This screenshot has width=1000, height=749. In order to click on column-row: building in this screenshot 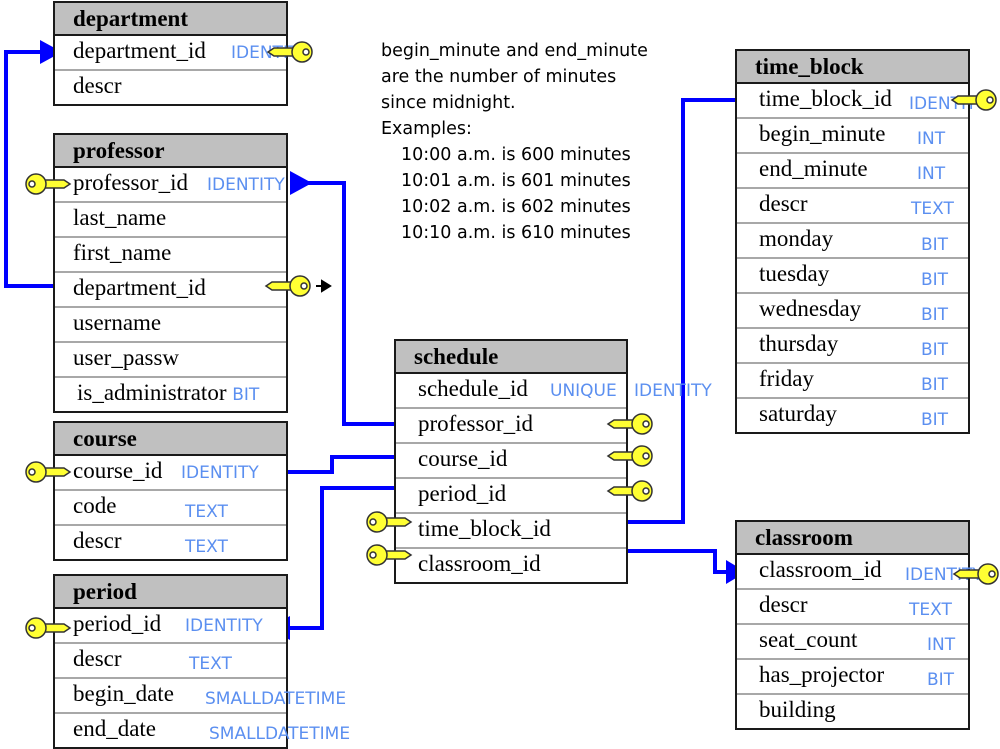, I will do `click(852, 711)`.